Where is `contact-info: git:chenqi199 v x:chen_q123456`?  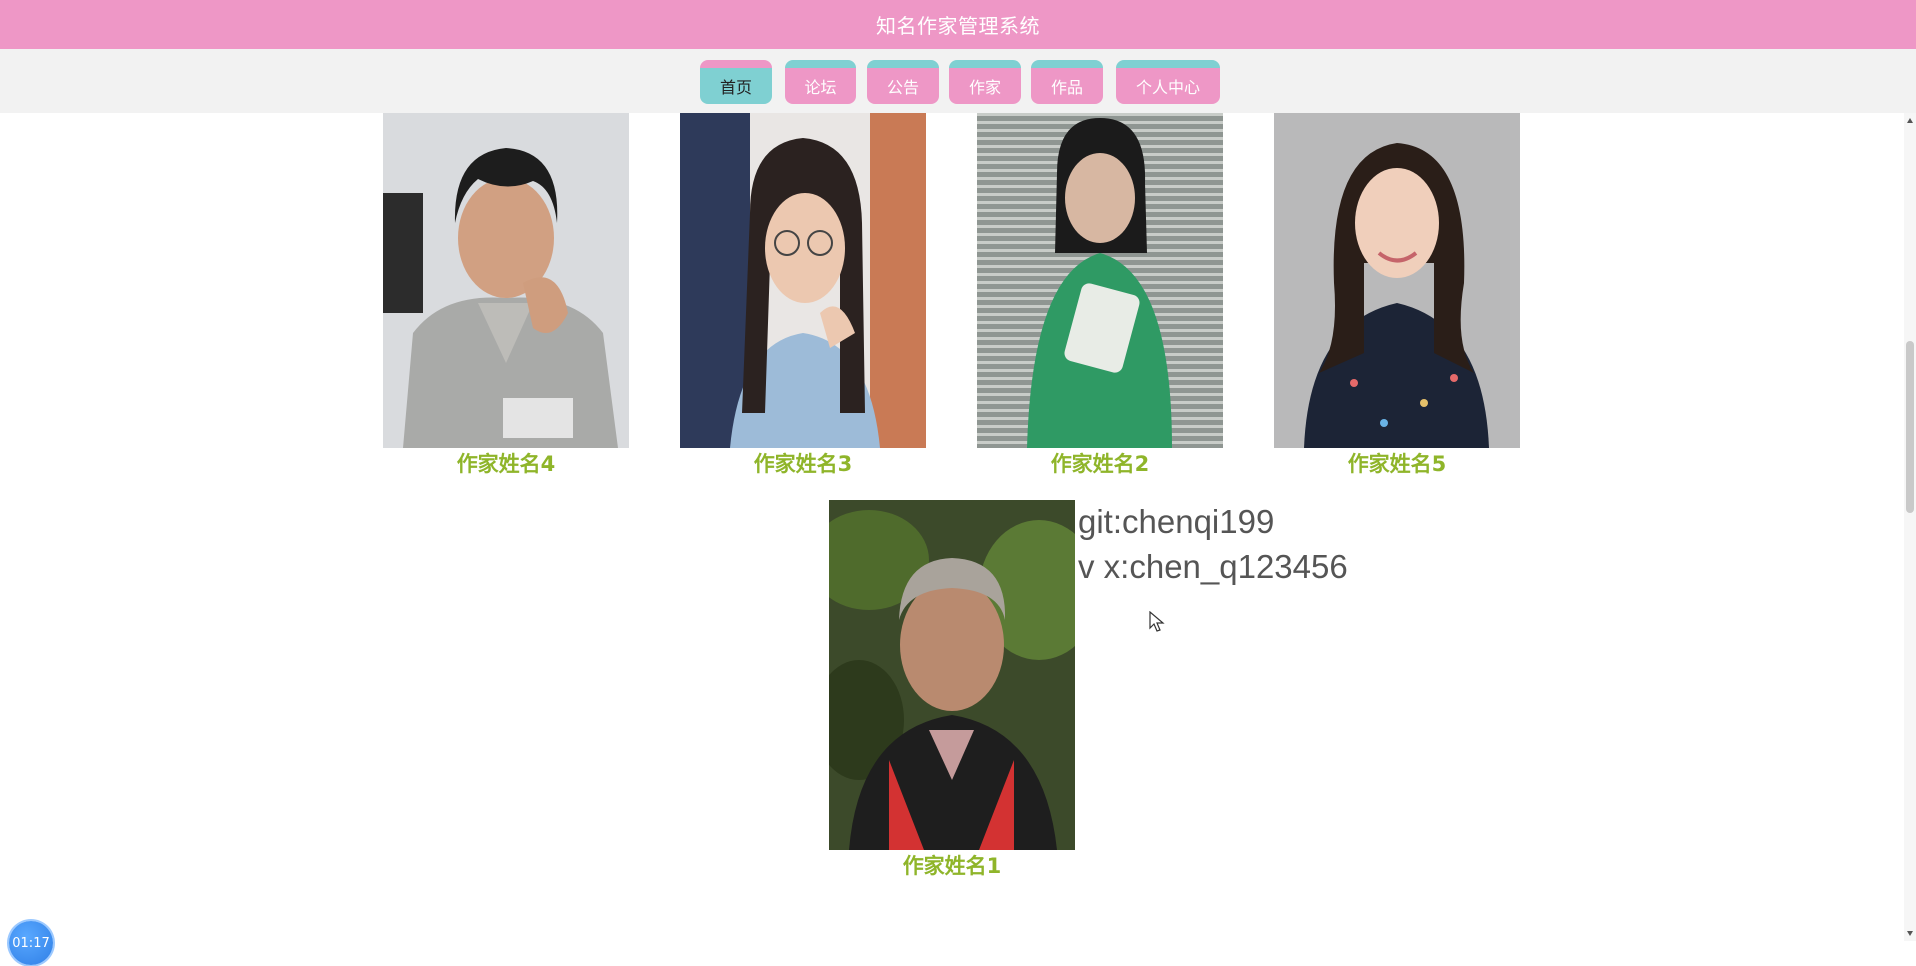
contact-info: git:chenqi199 v x:chen_q123456 is located at coordinates (1213, 544).